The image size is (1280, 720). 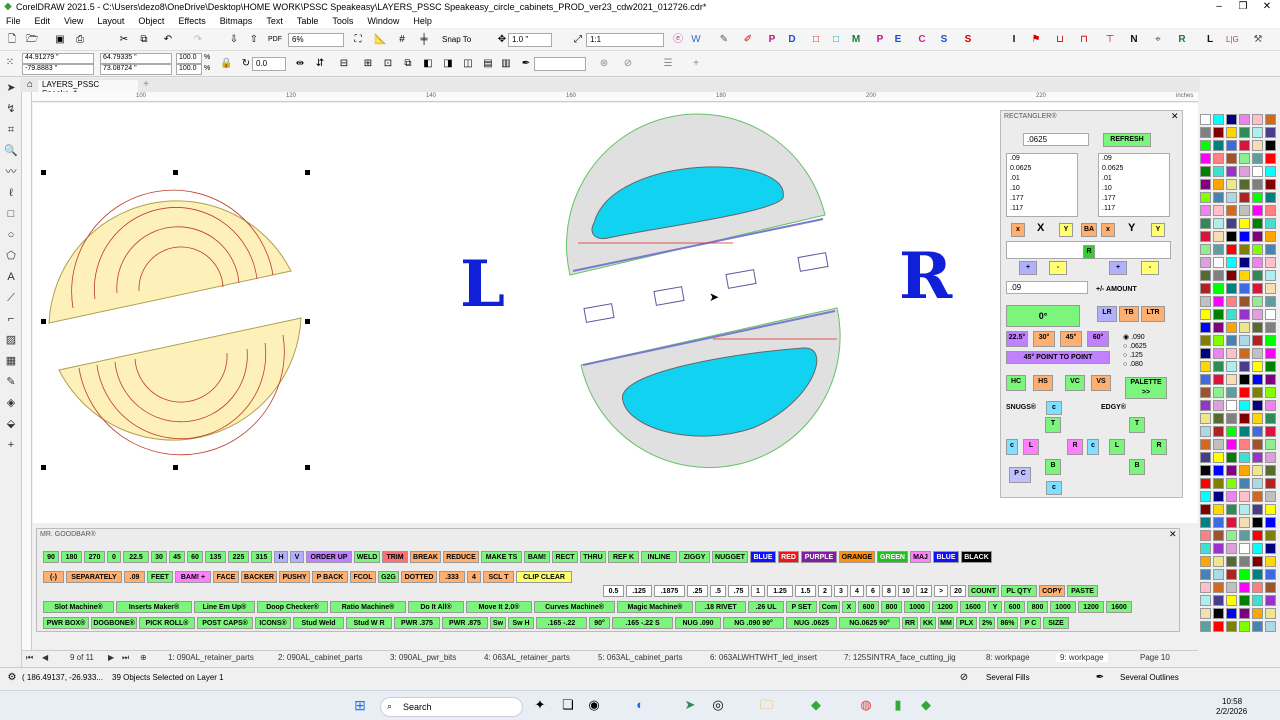 I want to click on ltr-button: LTR, so click(x=1153, y=314).